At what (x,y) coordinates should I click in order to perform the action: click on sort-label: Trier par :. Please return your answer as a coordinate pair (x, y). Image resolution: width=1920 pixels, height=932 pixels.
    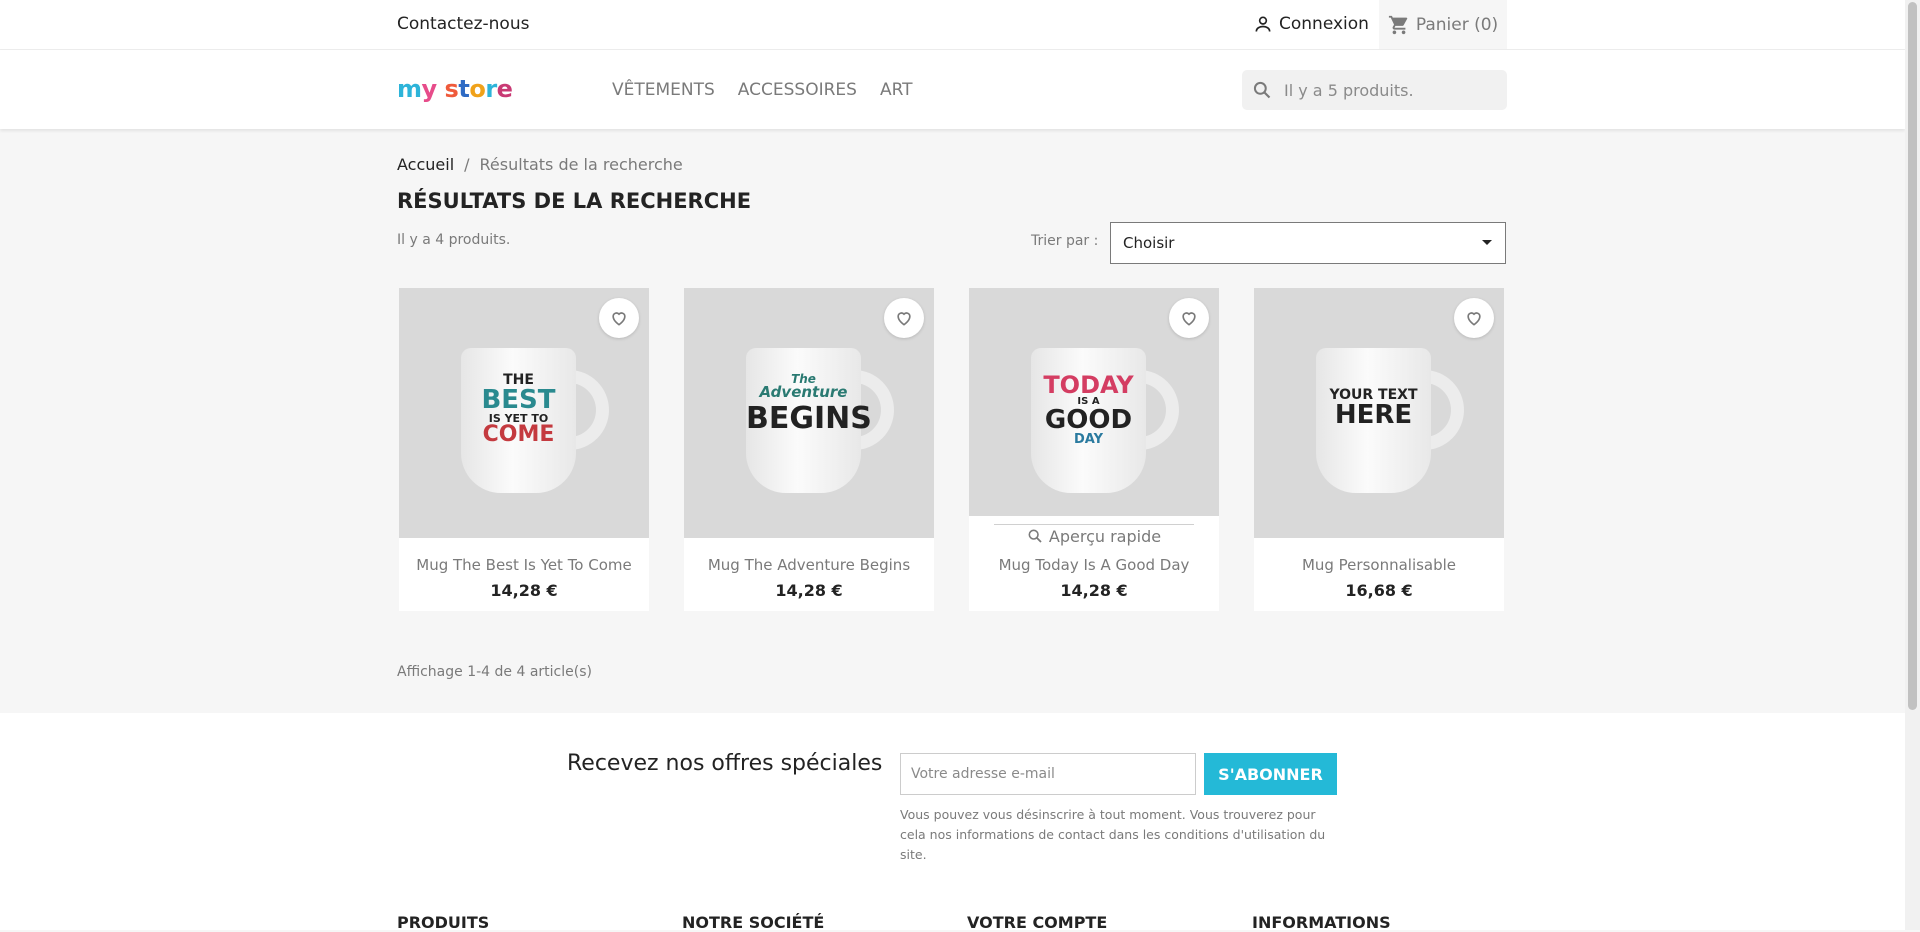
    Looking at the image, I should click on (1065, 241).